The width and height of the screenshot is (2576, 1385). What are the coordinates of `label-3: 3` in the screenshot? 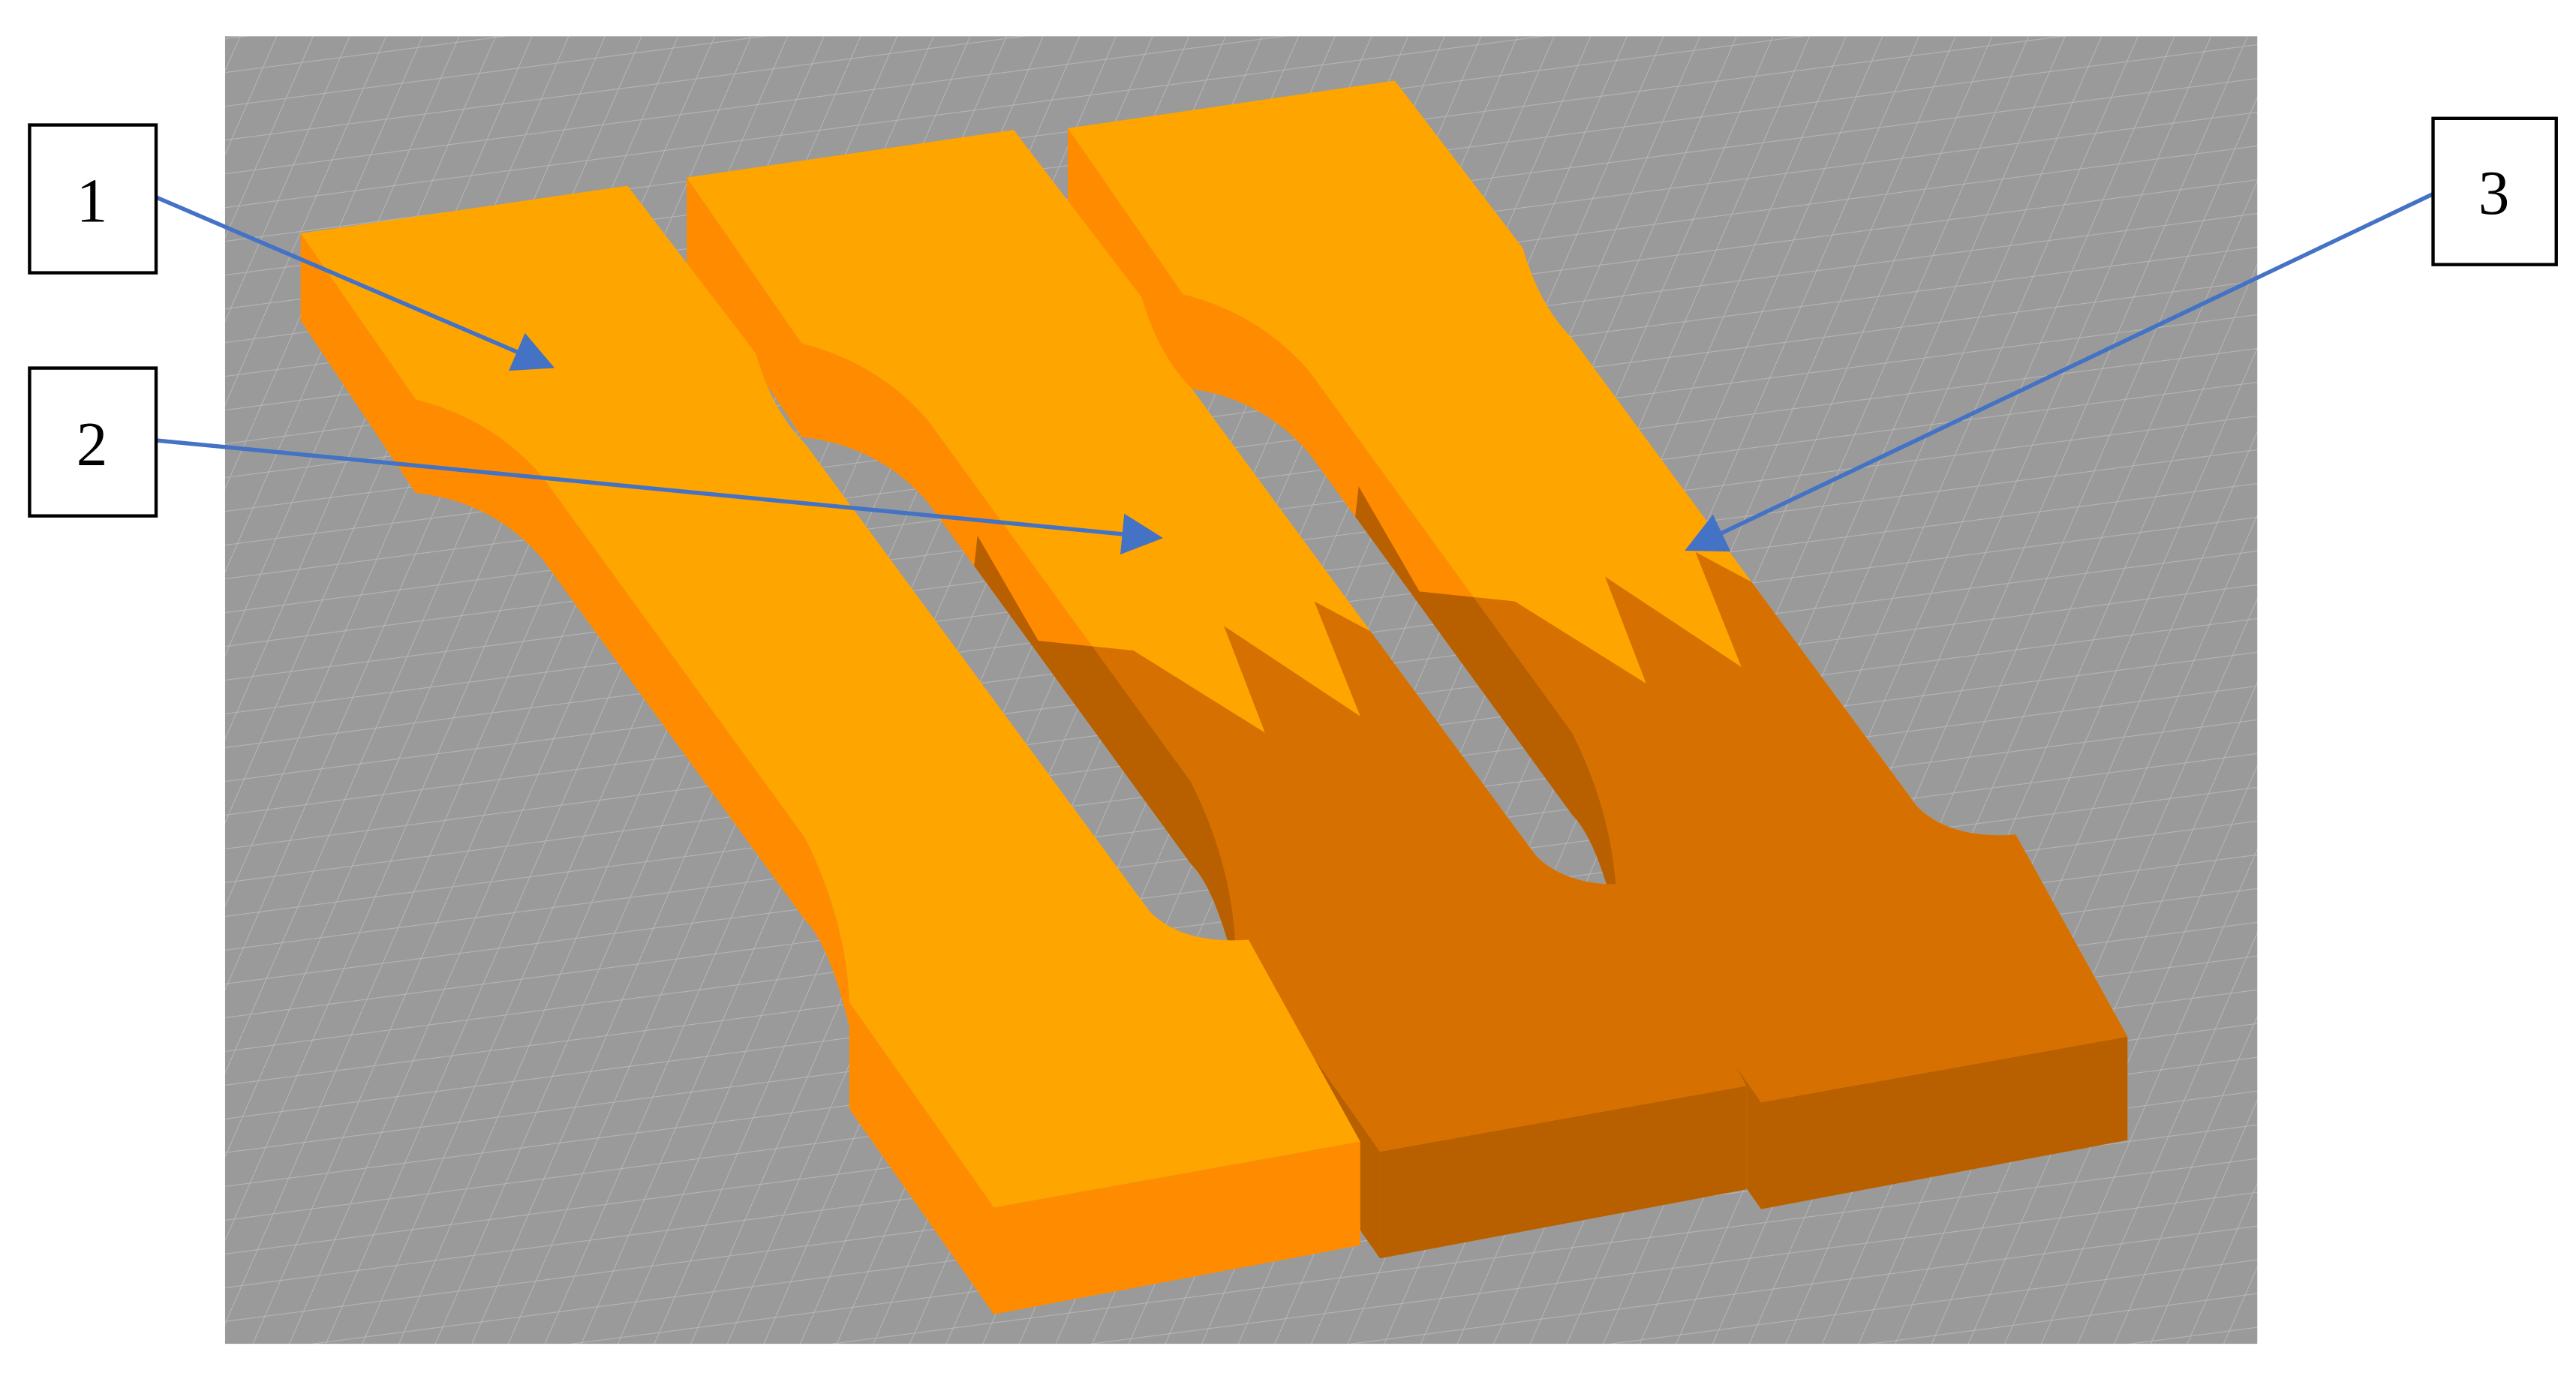 It's located at (2494, 192).